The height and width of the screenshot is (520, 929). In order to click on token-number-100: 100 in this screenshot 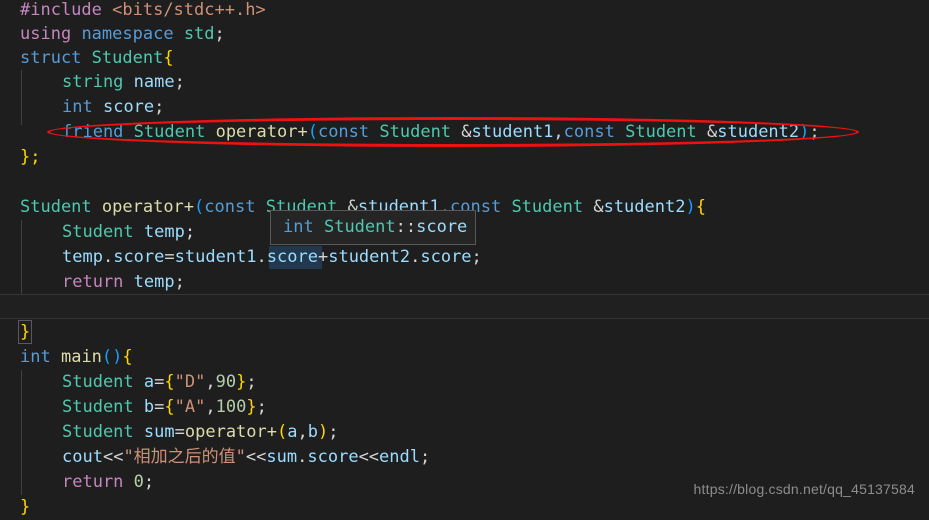, I will do `click(231, 407)`.